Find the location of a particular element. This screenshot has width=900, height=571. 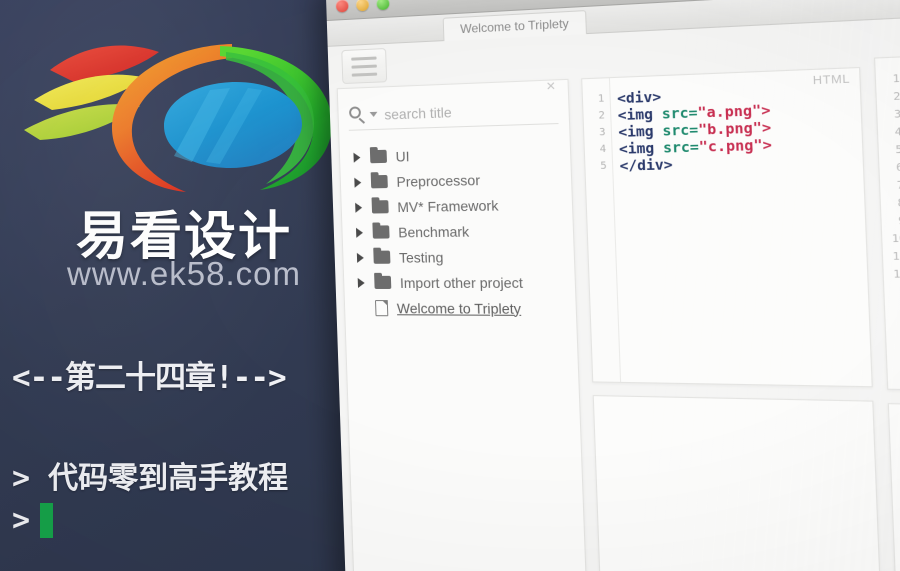

tree-item-benchmark: Benchmark is located at coordinates (457, 231).